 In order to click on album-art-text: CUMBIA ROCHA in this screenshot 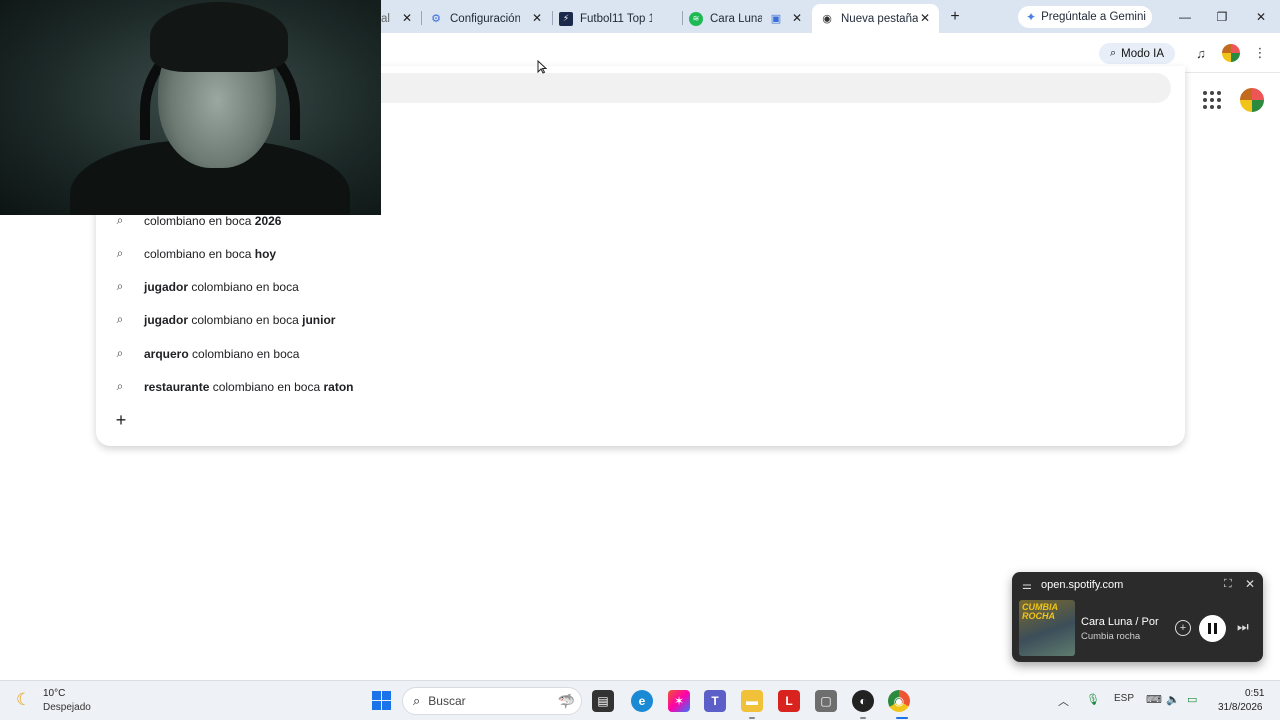, I will do `click(1040, 611)`.